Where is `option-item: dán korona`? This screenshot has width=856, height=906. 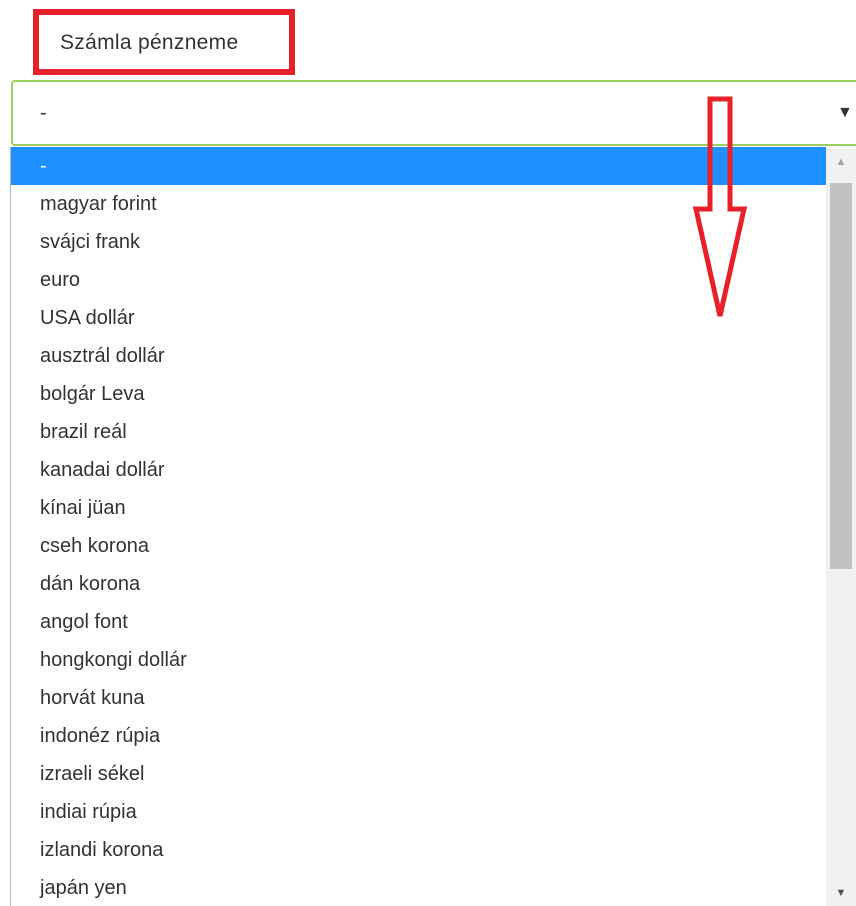 option-item: dán korona is located at coordinates (418, 584).